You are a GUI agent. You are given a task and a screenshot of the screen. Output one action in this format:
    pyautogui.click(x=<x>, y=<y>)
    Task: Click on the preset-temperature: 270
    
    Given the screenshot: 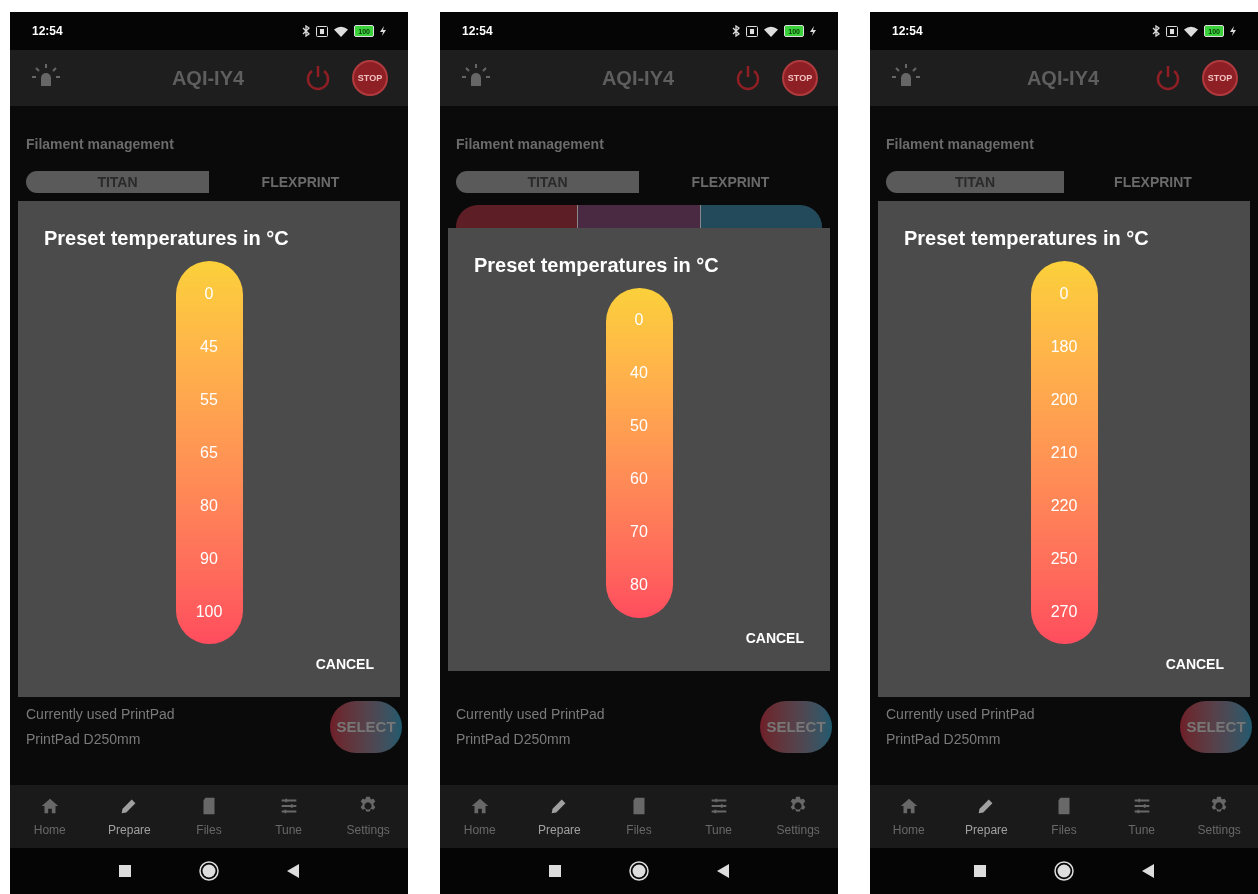 What is the action you would take?
    pyautogui.click(x=1064, y=611)
    